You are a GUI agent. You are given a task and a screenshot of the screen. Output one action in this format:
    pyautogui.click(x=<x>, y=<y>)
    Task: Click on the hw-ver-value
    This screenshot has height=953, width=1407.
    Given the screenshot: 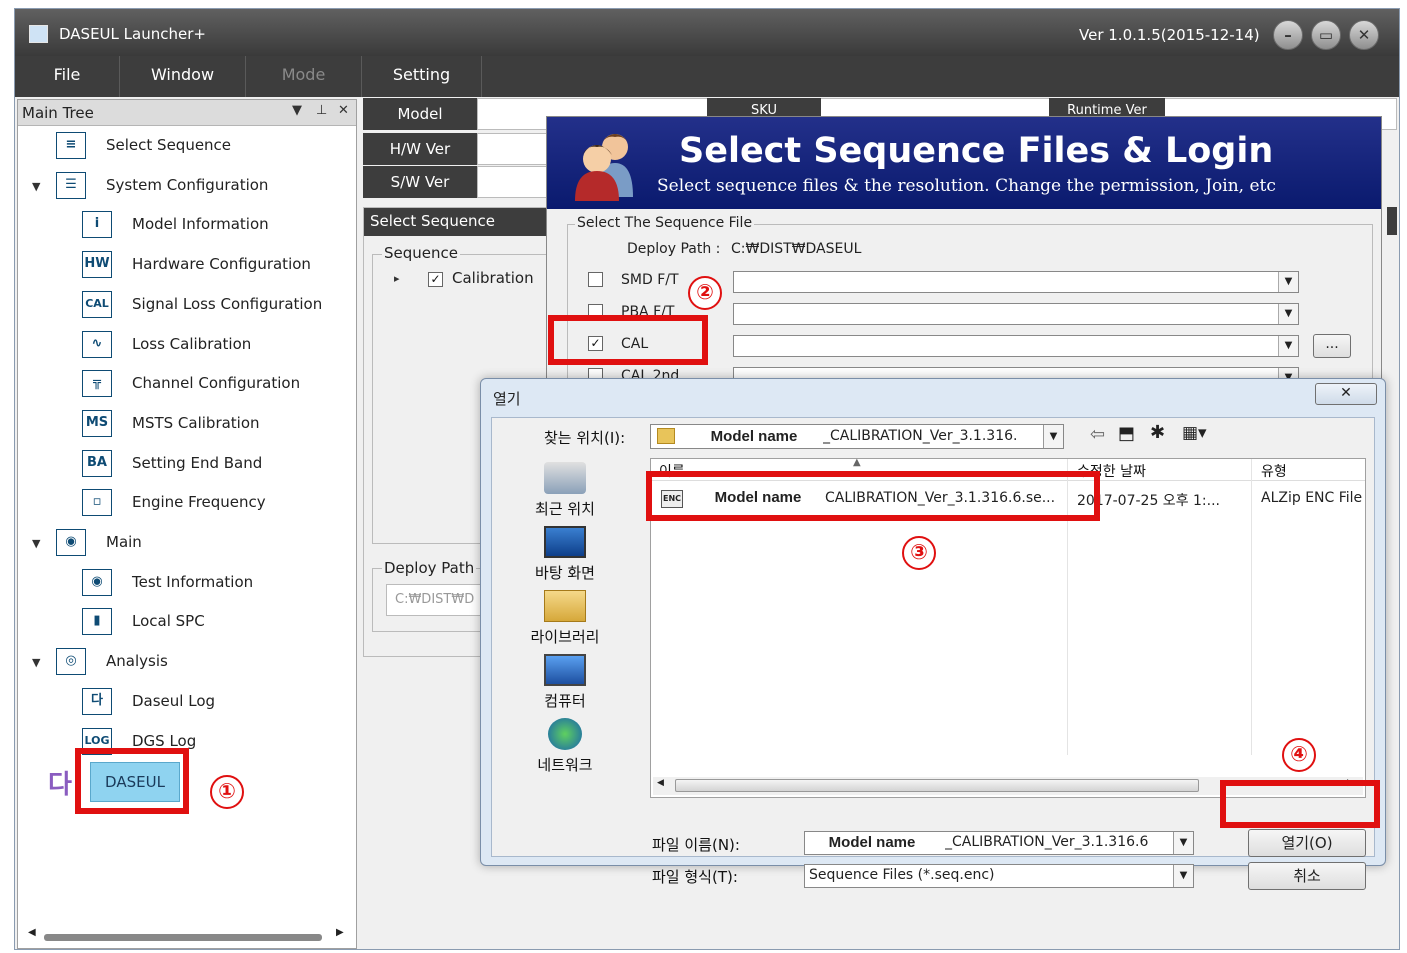 What is the action you would take?
    pyautogui.click(x=517, y=149)
    